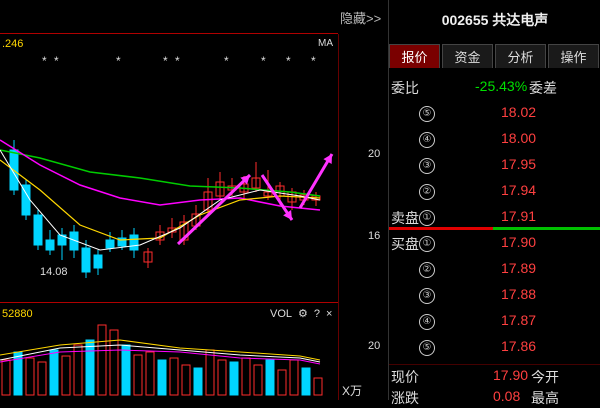 Image resolution: width=600 pixels, height=408 pixels. Describe the element at coordinates (519, 112) in the screenshot. I see `sell-price: 18.02` at that location.